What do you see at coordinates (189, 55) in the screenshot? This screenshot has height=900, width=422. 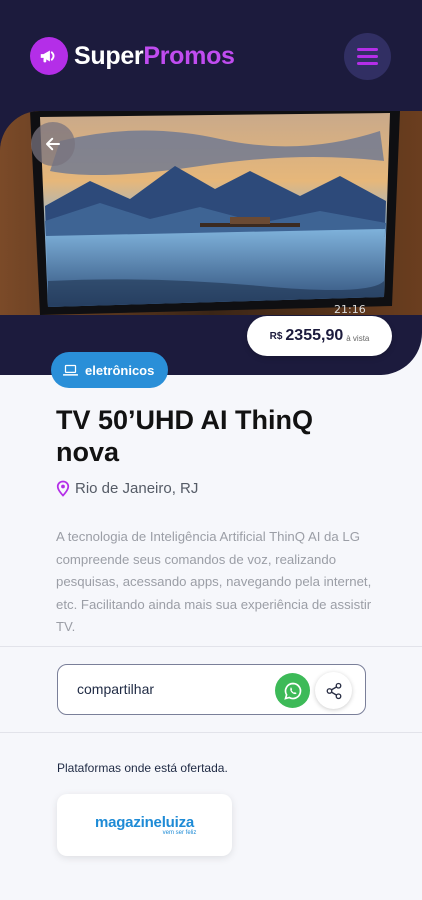 I see `brand-promos: Promos` at bounding box center [189, 55].